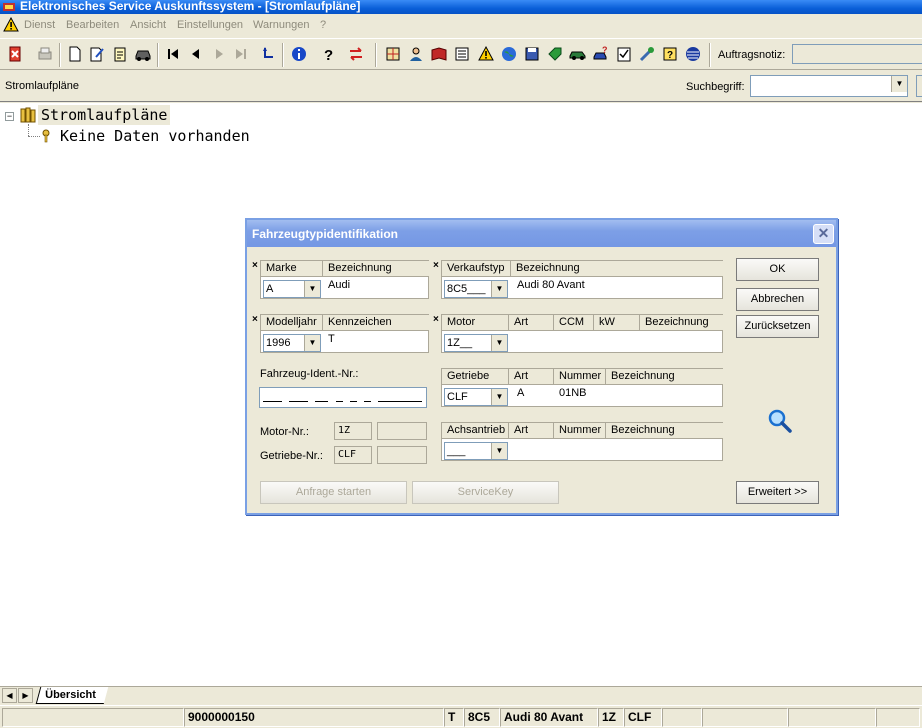 The width and height of the screenshot is (922, 728). What do you see at coordinates (173, 54) in the screenshot?
I see `first-icon` at bounding box center [173, 54].